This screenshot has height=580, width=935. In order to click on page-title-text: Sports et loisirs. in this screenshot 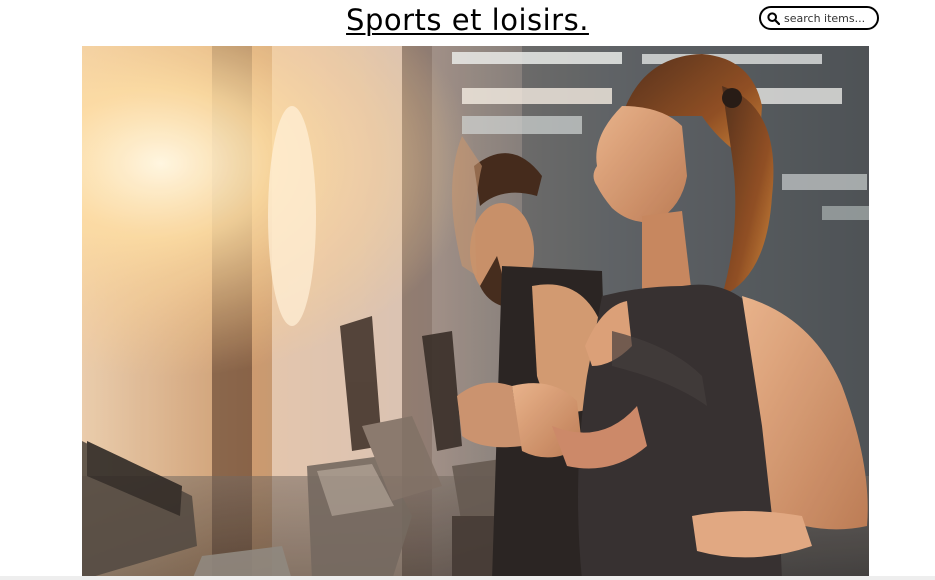, I will do `click(467, 20)`.